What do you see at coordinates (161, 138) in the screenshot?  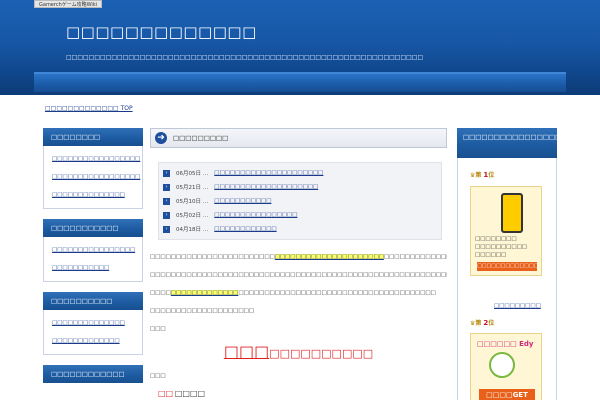 I see `arrow-right-icon: ➜` at bounding box center [161, 138].